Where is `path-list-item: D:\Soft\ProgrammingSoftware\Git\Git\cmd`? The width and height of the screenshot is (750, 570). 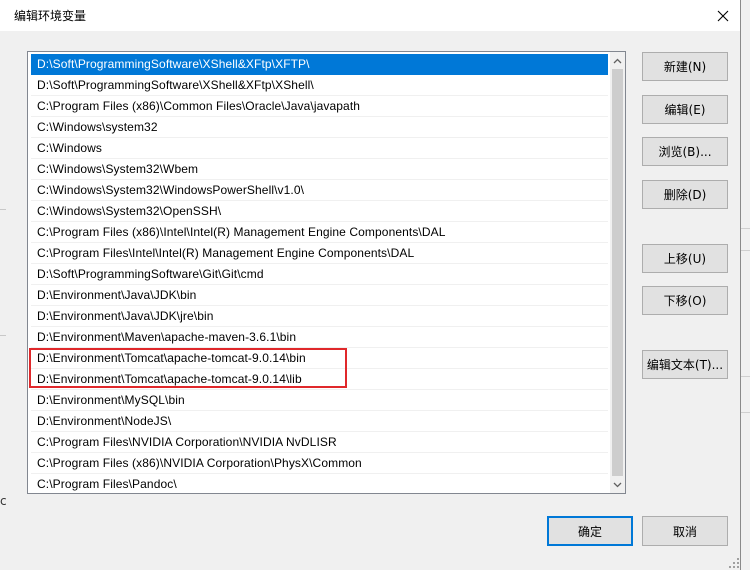 path-list-item: D:\Soft\ProgrammingSoftware\Git\Git\cmd is located at coordinates (319, 274).